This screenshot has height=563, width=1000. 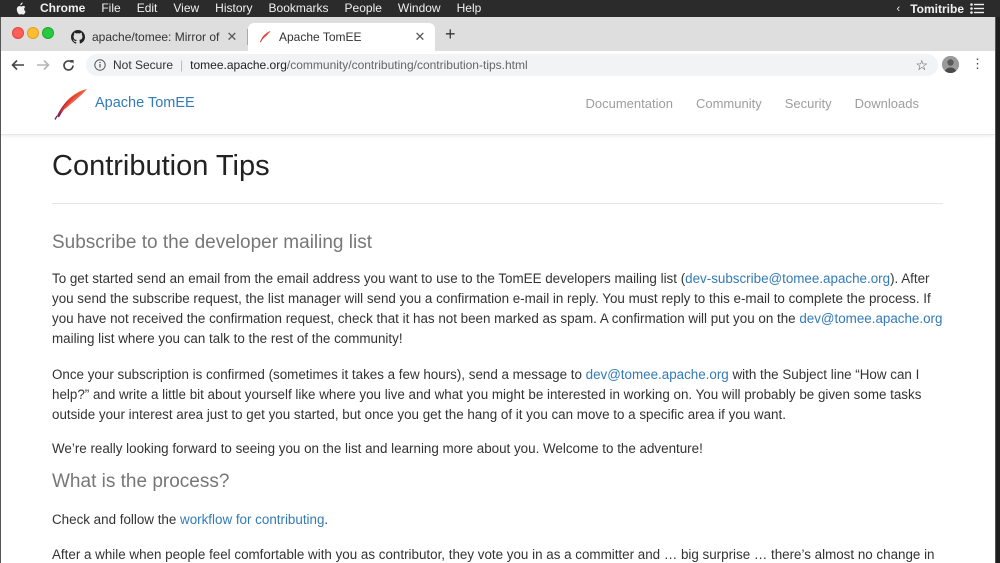 What do you see at coordinates (629, 103) in the screenshot?
I see `nav-documentation: Documentation` at bounding box center [629, 103].